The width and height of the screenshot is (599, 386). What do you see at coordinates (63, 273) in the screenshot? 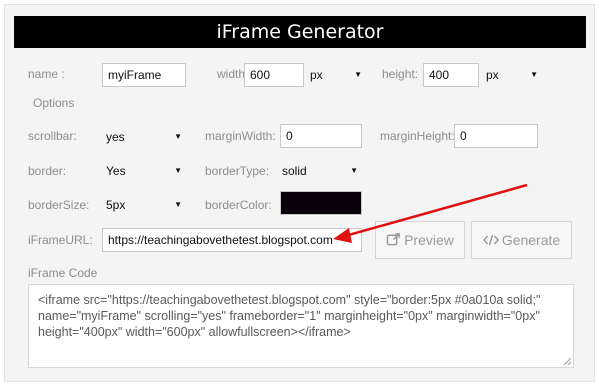
I see `iframe-code-label: iFrame Code` at bounding box center [63, 273].